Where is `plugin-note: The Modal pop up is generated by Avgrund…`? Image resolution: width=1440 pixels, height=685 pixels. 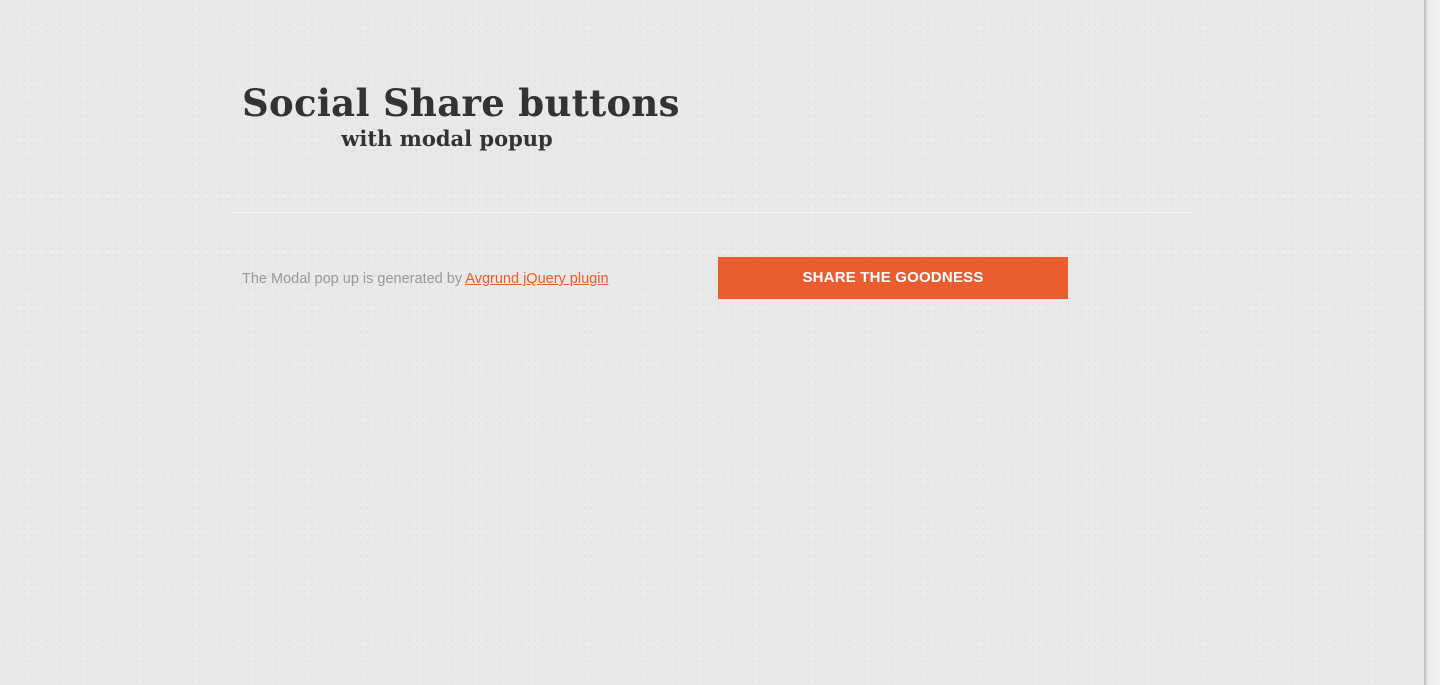 plugin-note: The Modal pop up is generated by Avgrund… is located at coordinates (425, 279).